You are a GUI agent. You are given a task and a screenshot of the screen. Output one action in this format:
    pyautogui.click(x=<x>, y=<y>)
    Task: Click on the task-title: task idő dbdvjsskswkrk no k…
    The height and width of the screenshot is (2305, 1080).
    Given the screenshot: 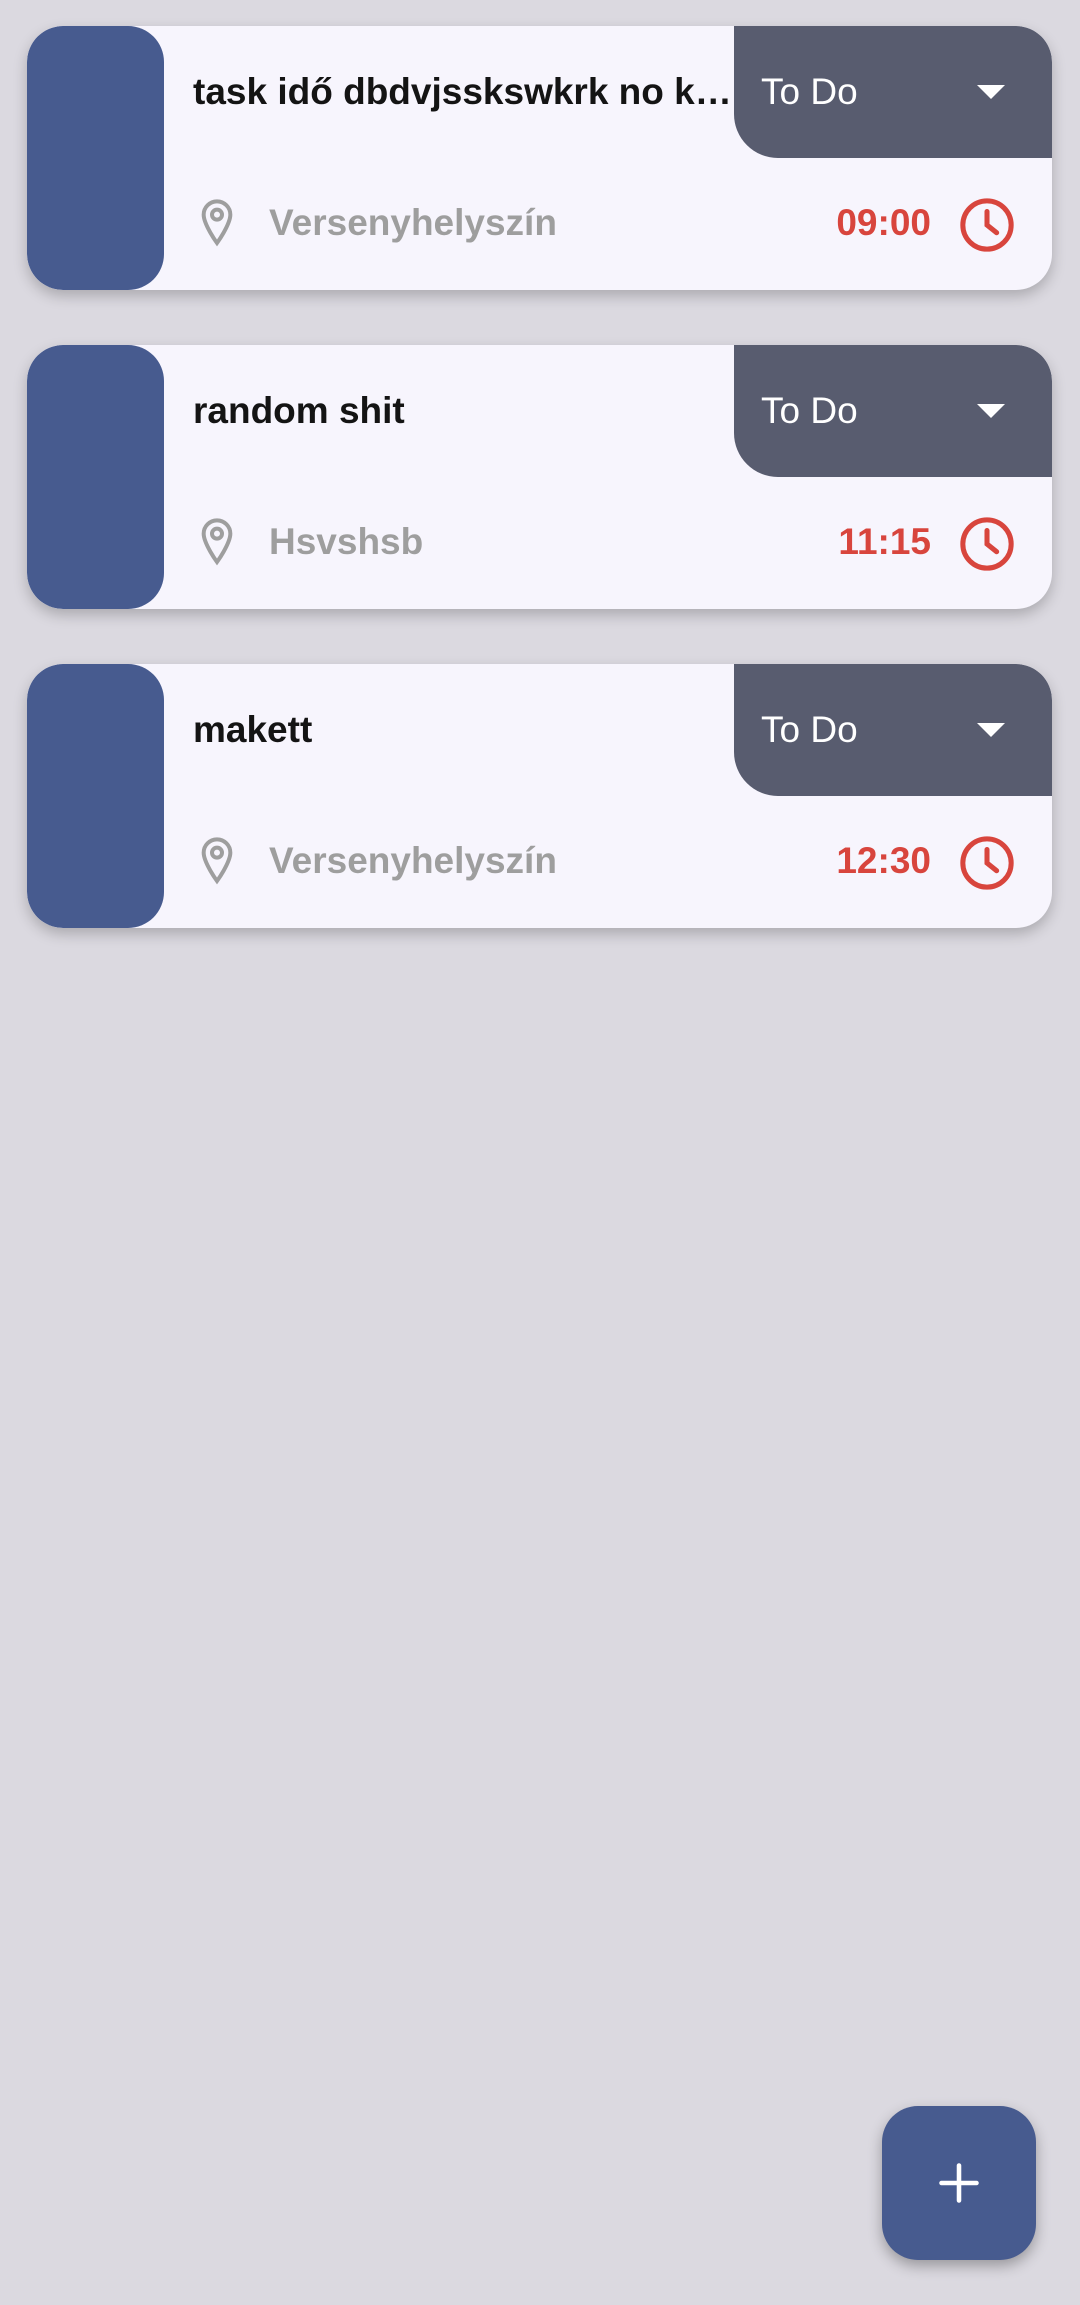 What is the action you would take?
    pyautogui.click(x=462, y=91)
    